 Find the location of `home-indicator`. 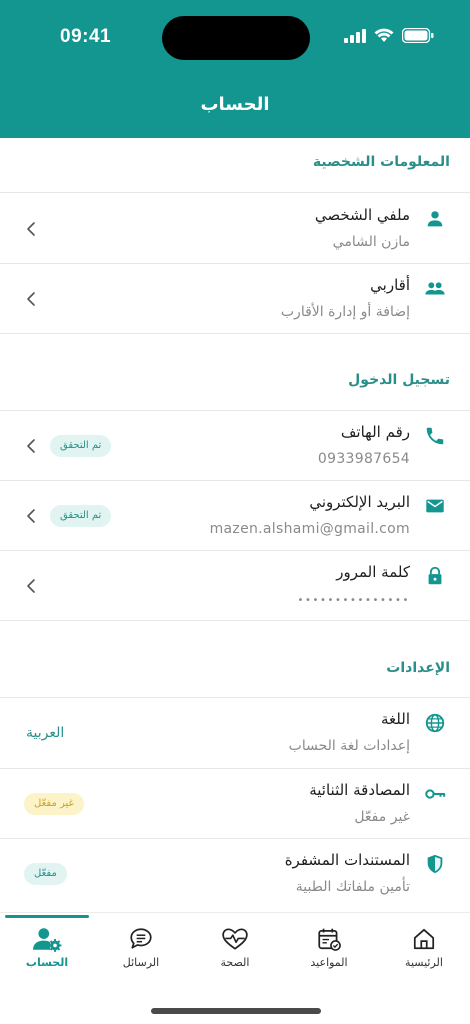

home-indicator is located at coordinates (236, 1011).